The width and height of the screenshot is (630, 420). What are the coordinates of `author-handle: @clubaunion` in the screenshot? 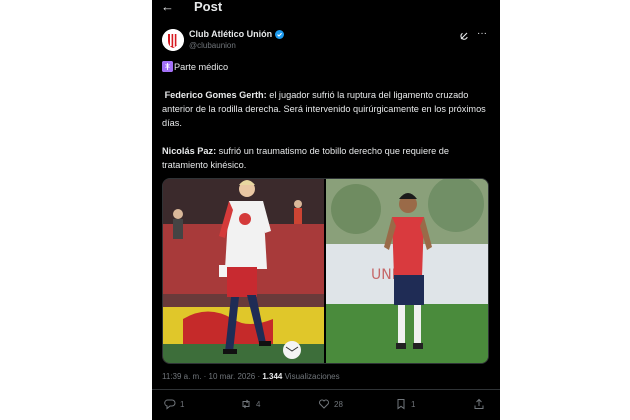 It's located at (212, 46).